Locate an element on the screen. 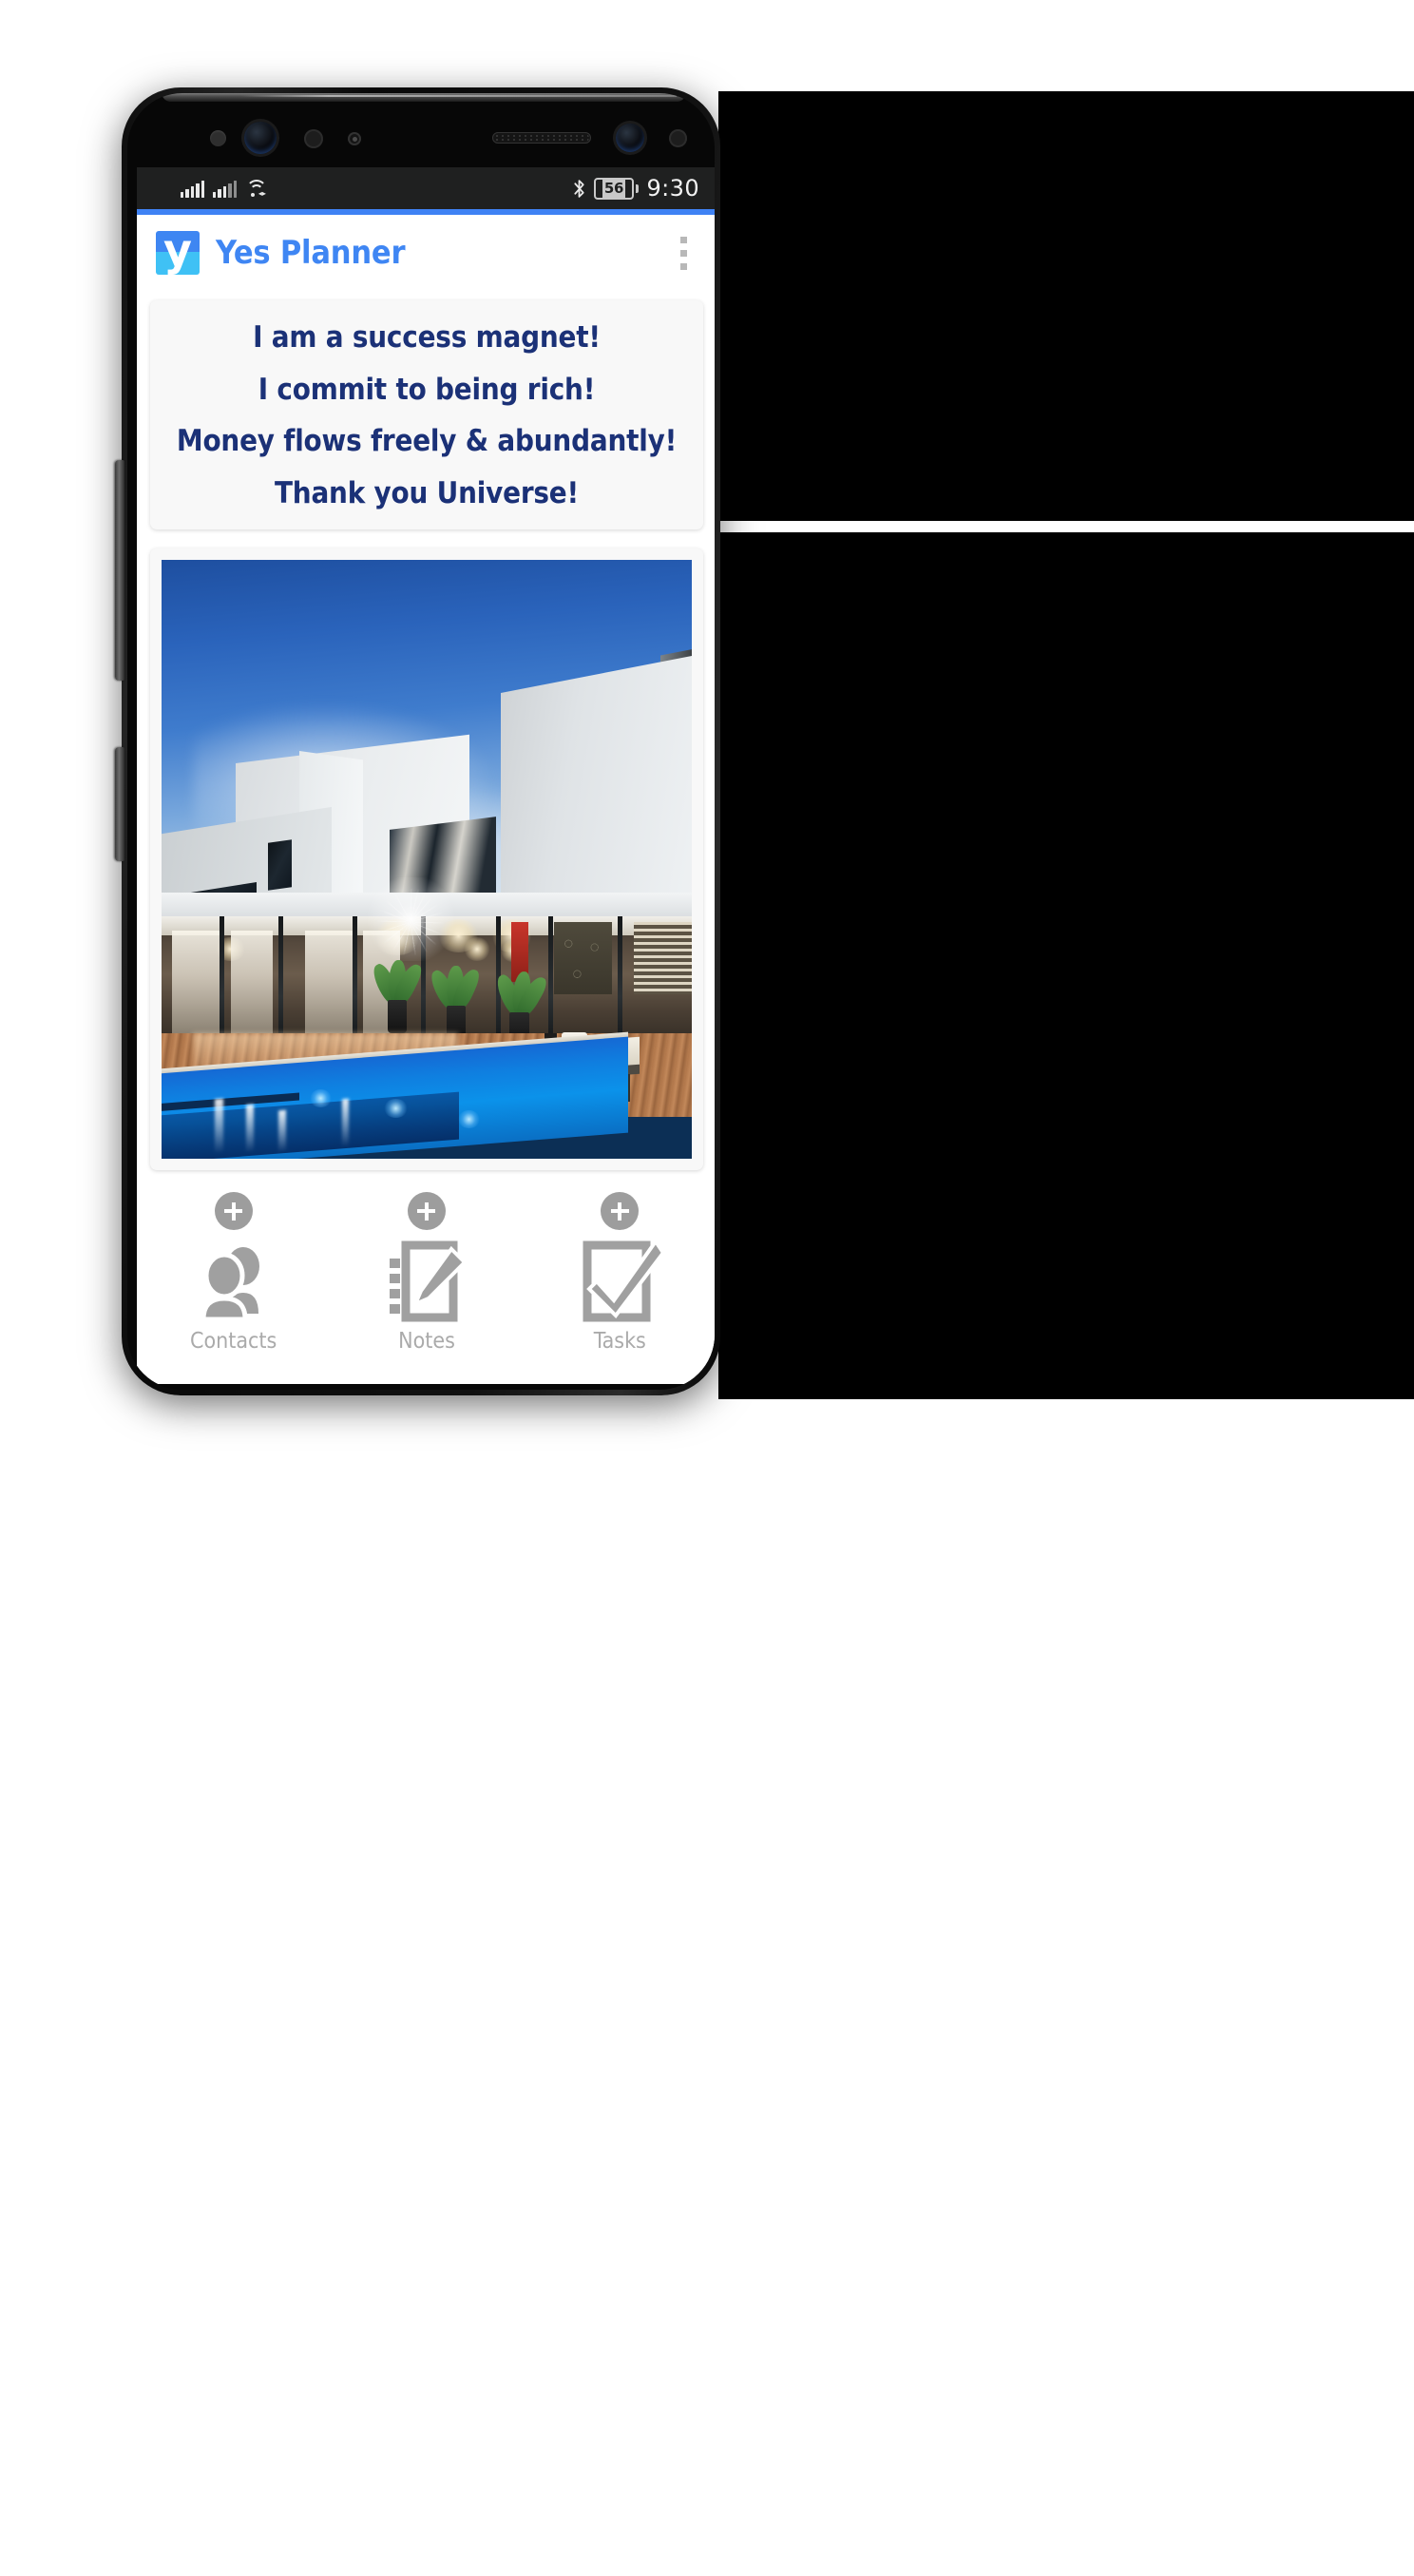  nav-item-contacts: Contacts is located at coordinates (233, 1273).